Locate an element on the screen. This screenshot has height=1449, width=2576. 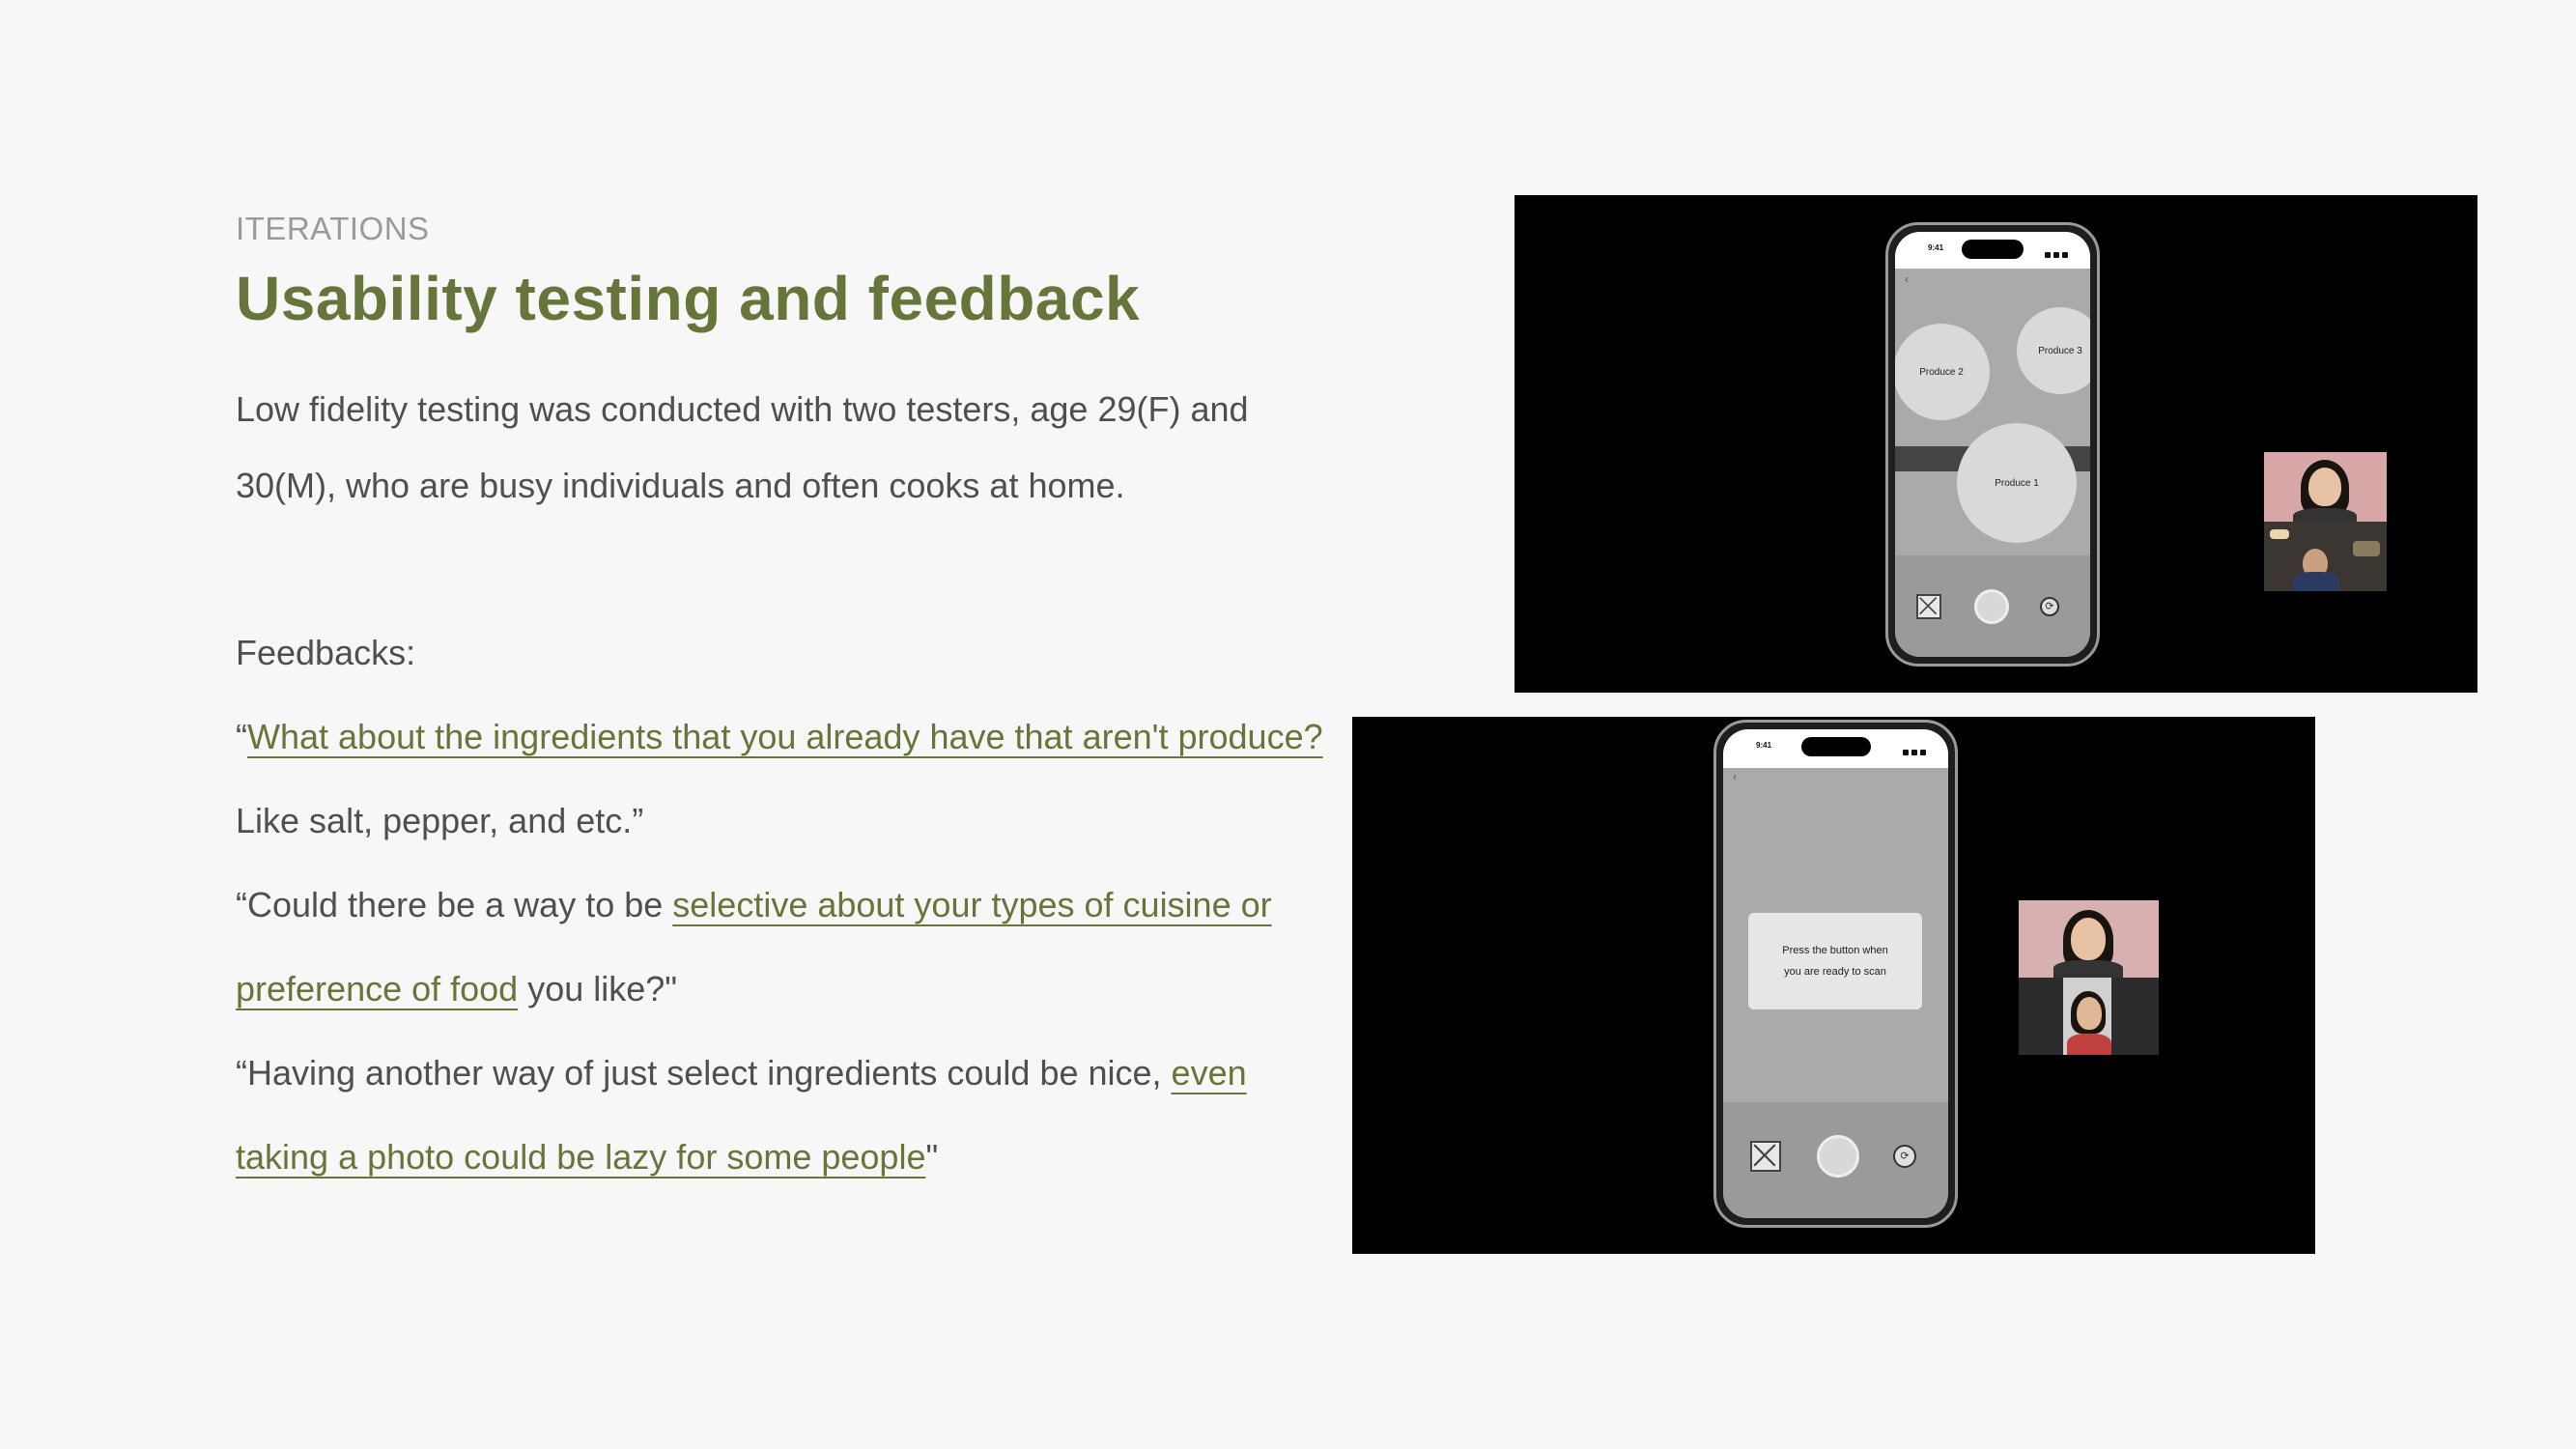
produce-bubble-1: Produce 1 is located at coordinates (2017, 483).